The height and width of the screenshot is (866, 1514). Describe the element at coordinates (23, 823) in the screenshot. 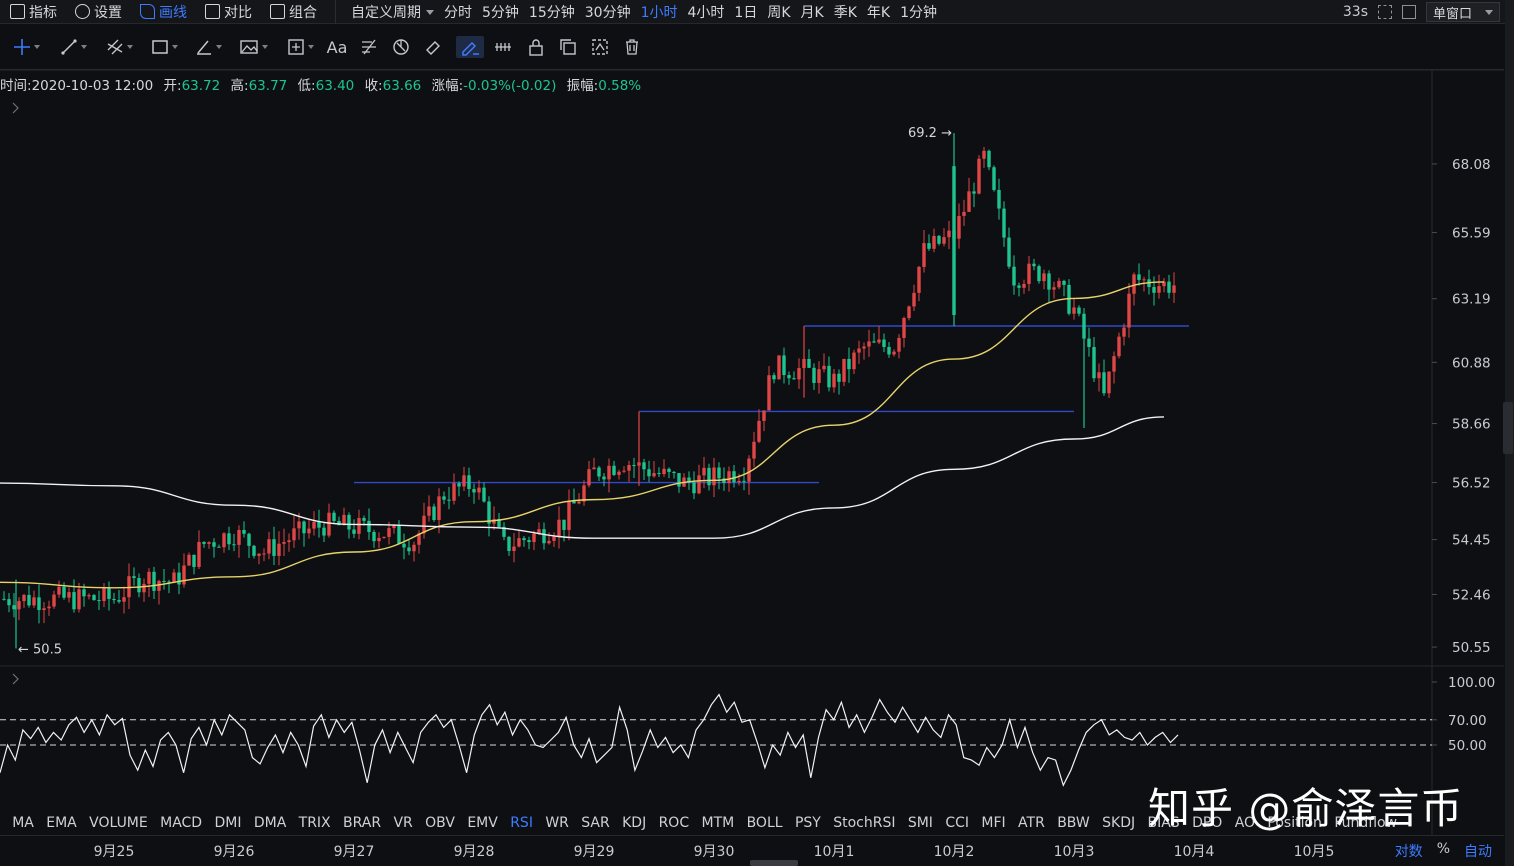

I see `indicator-tab-ma: MA` at that location.